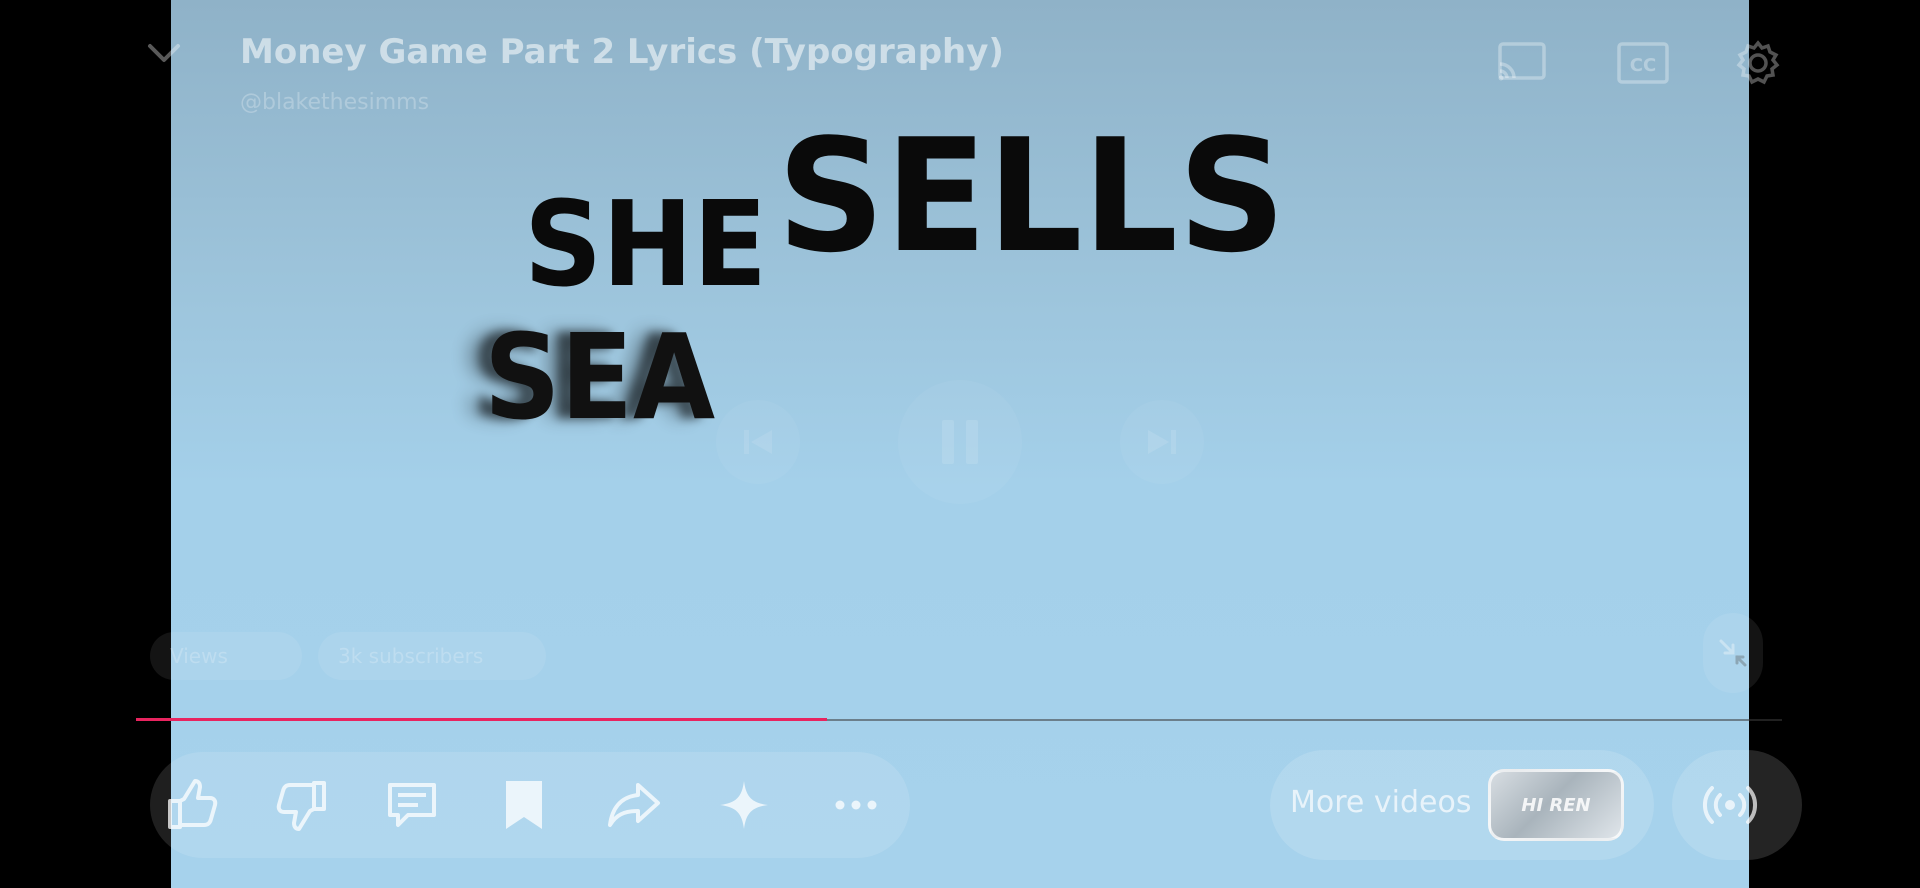 The image size is (1920, 888). What do you see at coordinates (758, 442) in the screenshot?
I see `skip-previous-icon` at bounding box center [758, 442].